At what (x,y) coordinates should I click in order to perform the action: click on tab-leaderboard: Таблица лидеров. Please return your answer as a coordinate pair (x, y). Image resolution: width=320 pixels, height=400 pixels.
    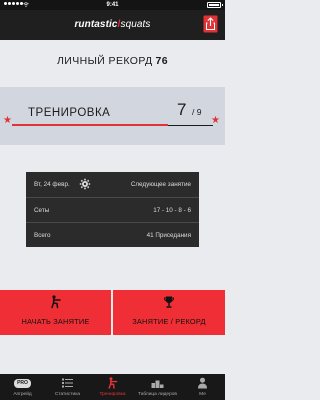
    Looking at the image, I should click on (157, 387).